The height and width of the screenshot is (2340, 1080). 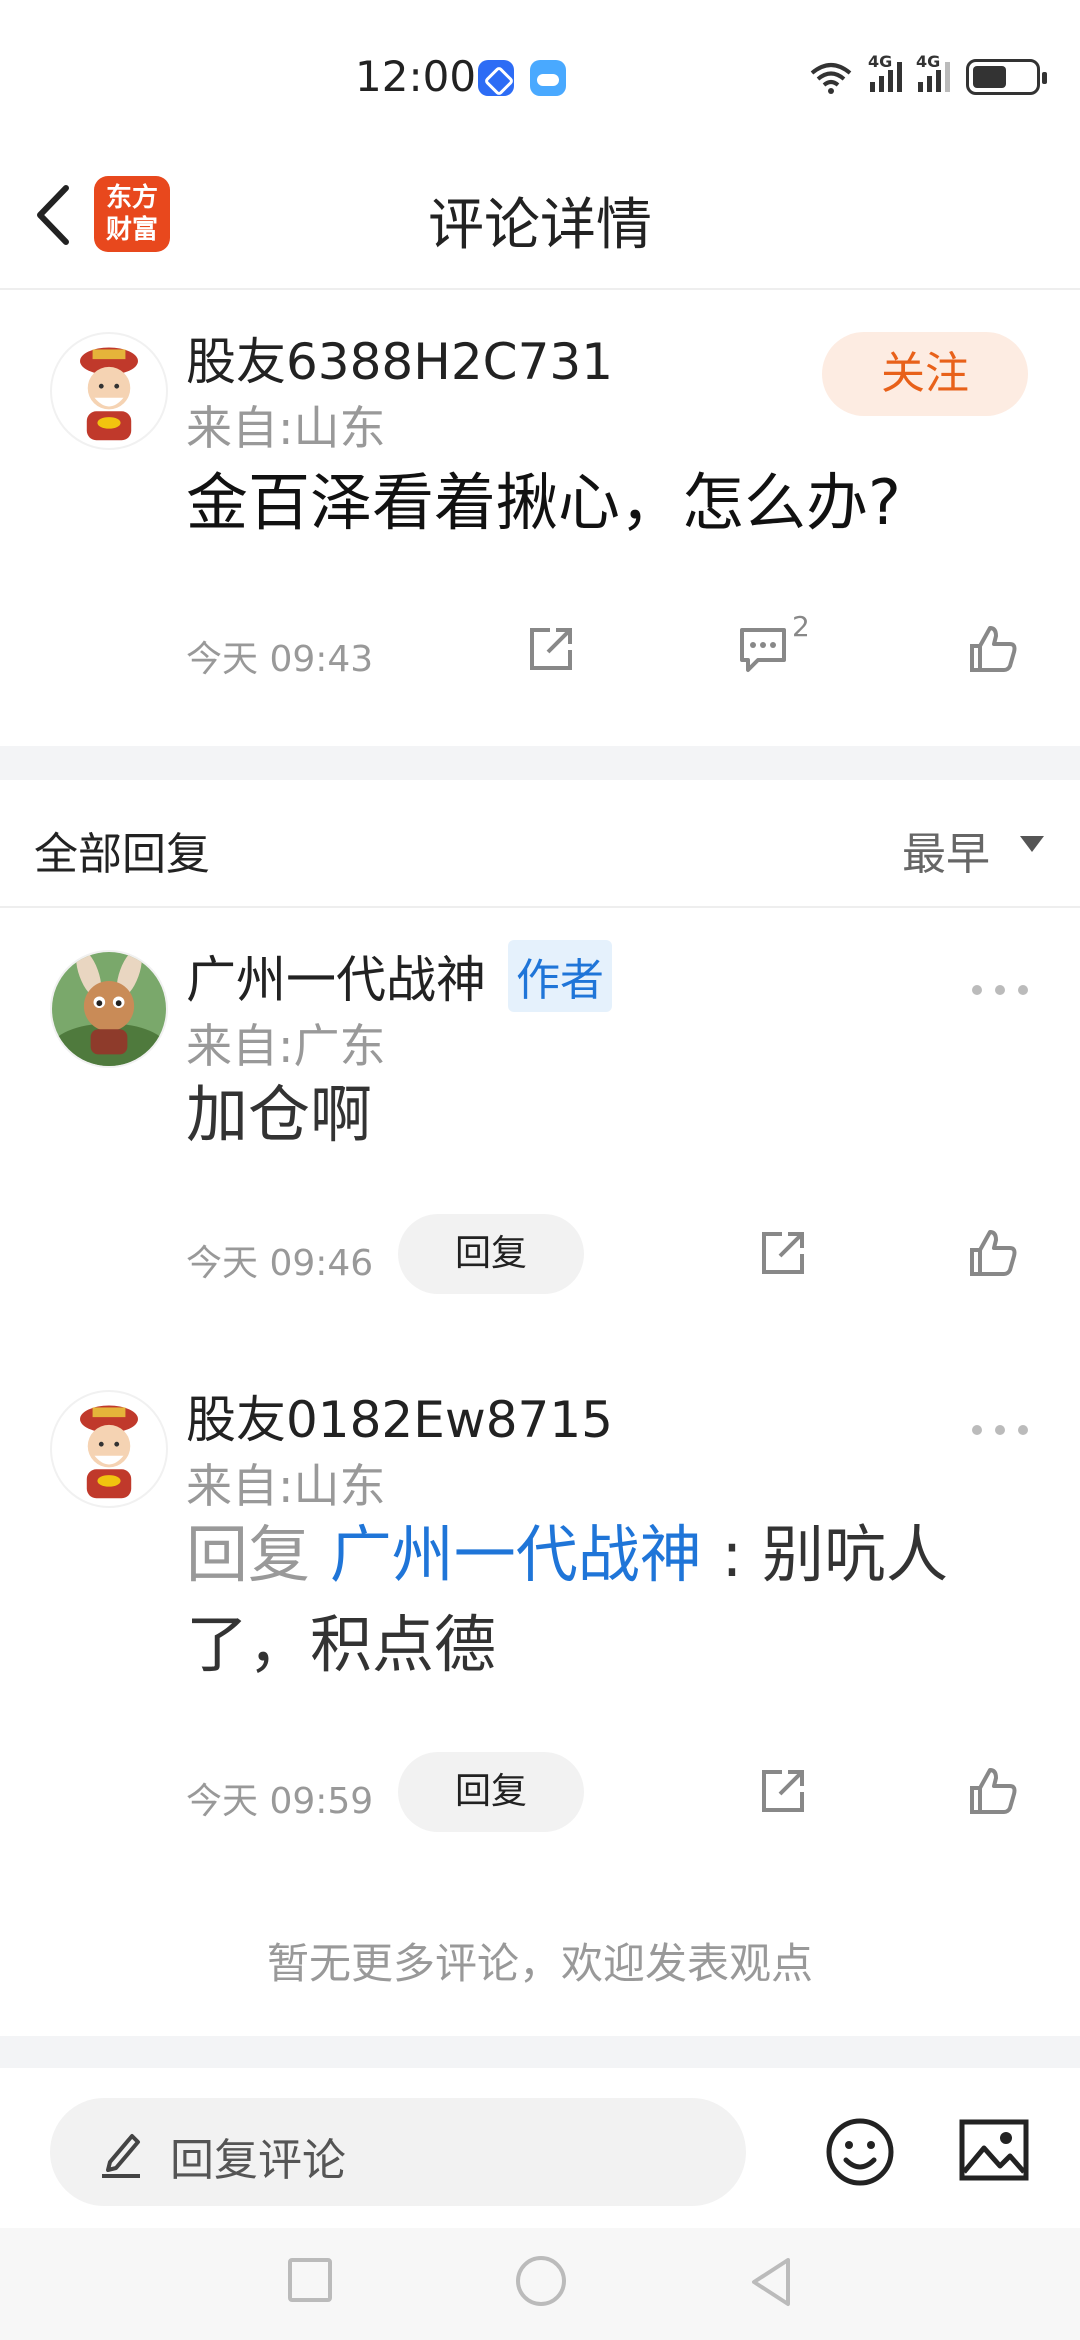 What do you see at coordinates (398, 2152) in the screenshot?
I see `reply-input: 回复评论` at bounding box center [398, 2152].